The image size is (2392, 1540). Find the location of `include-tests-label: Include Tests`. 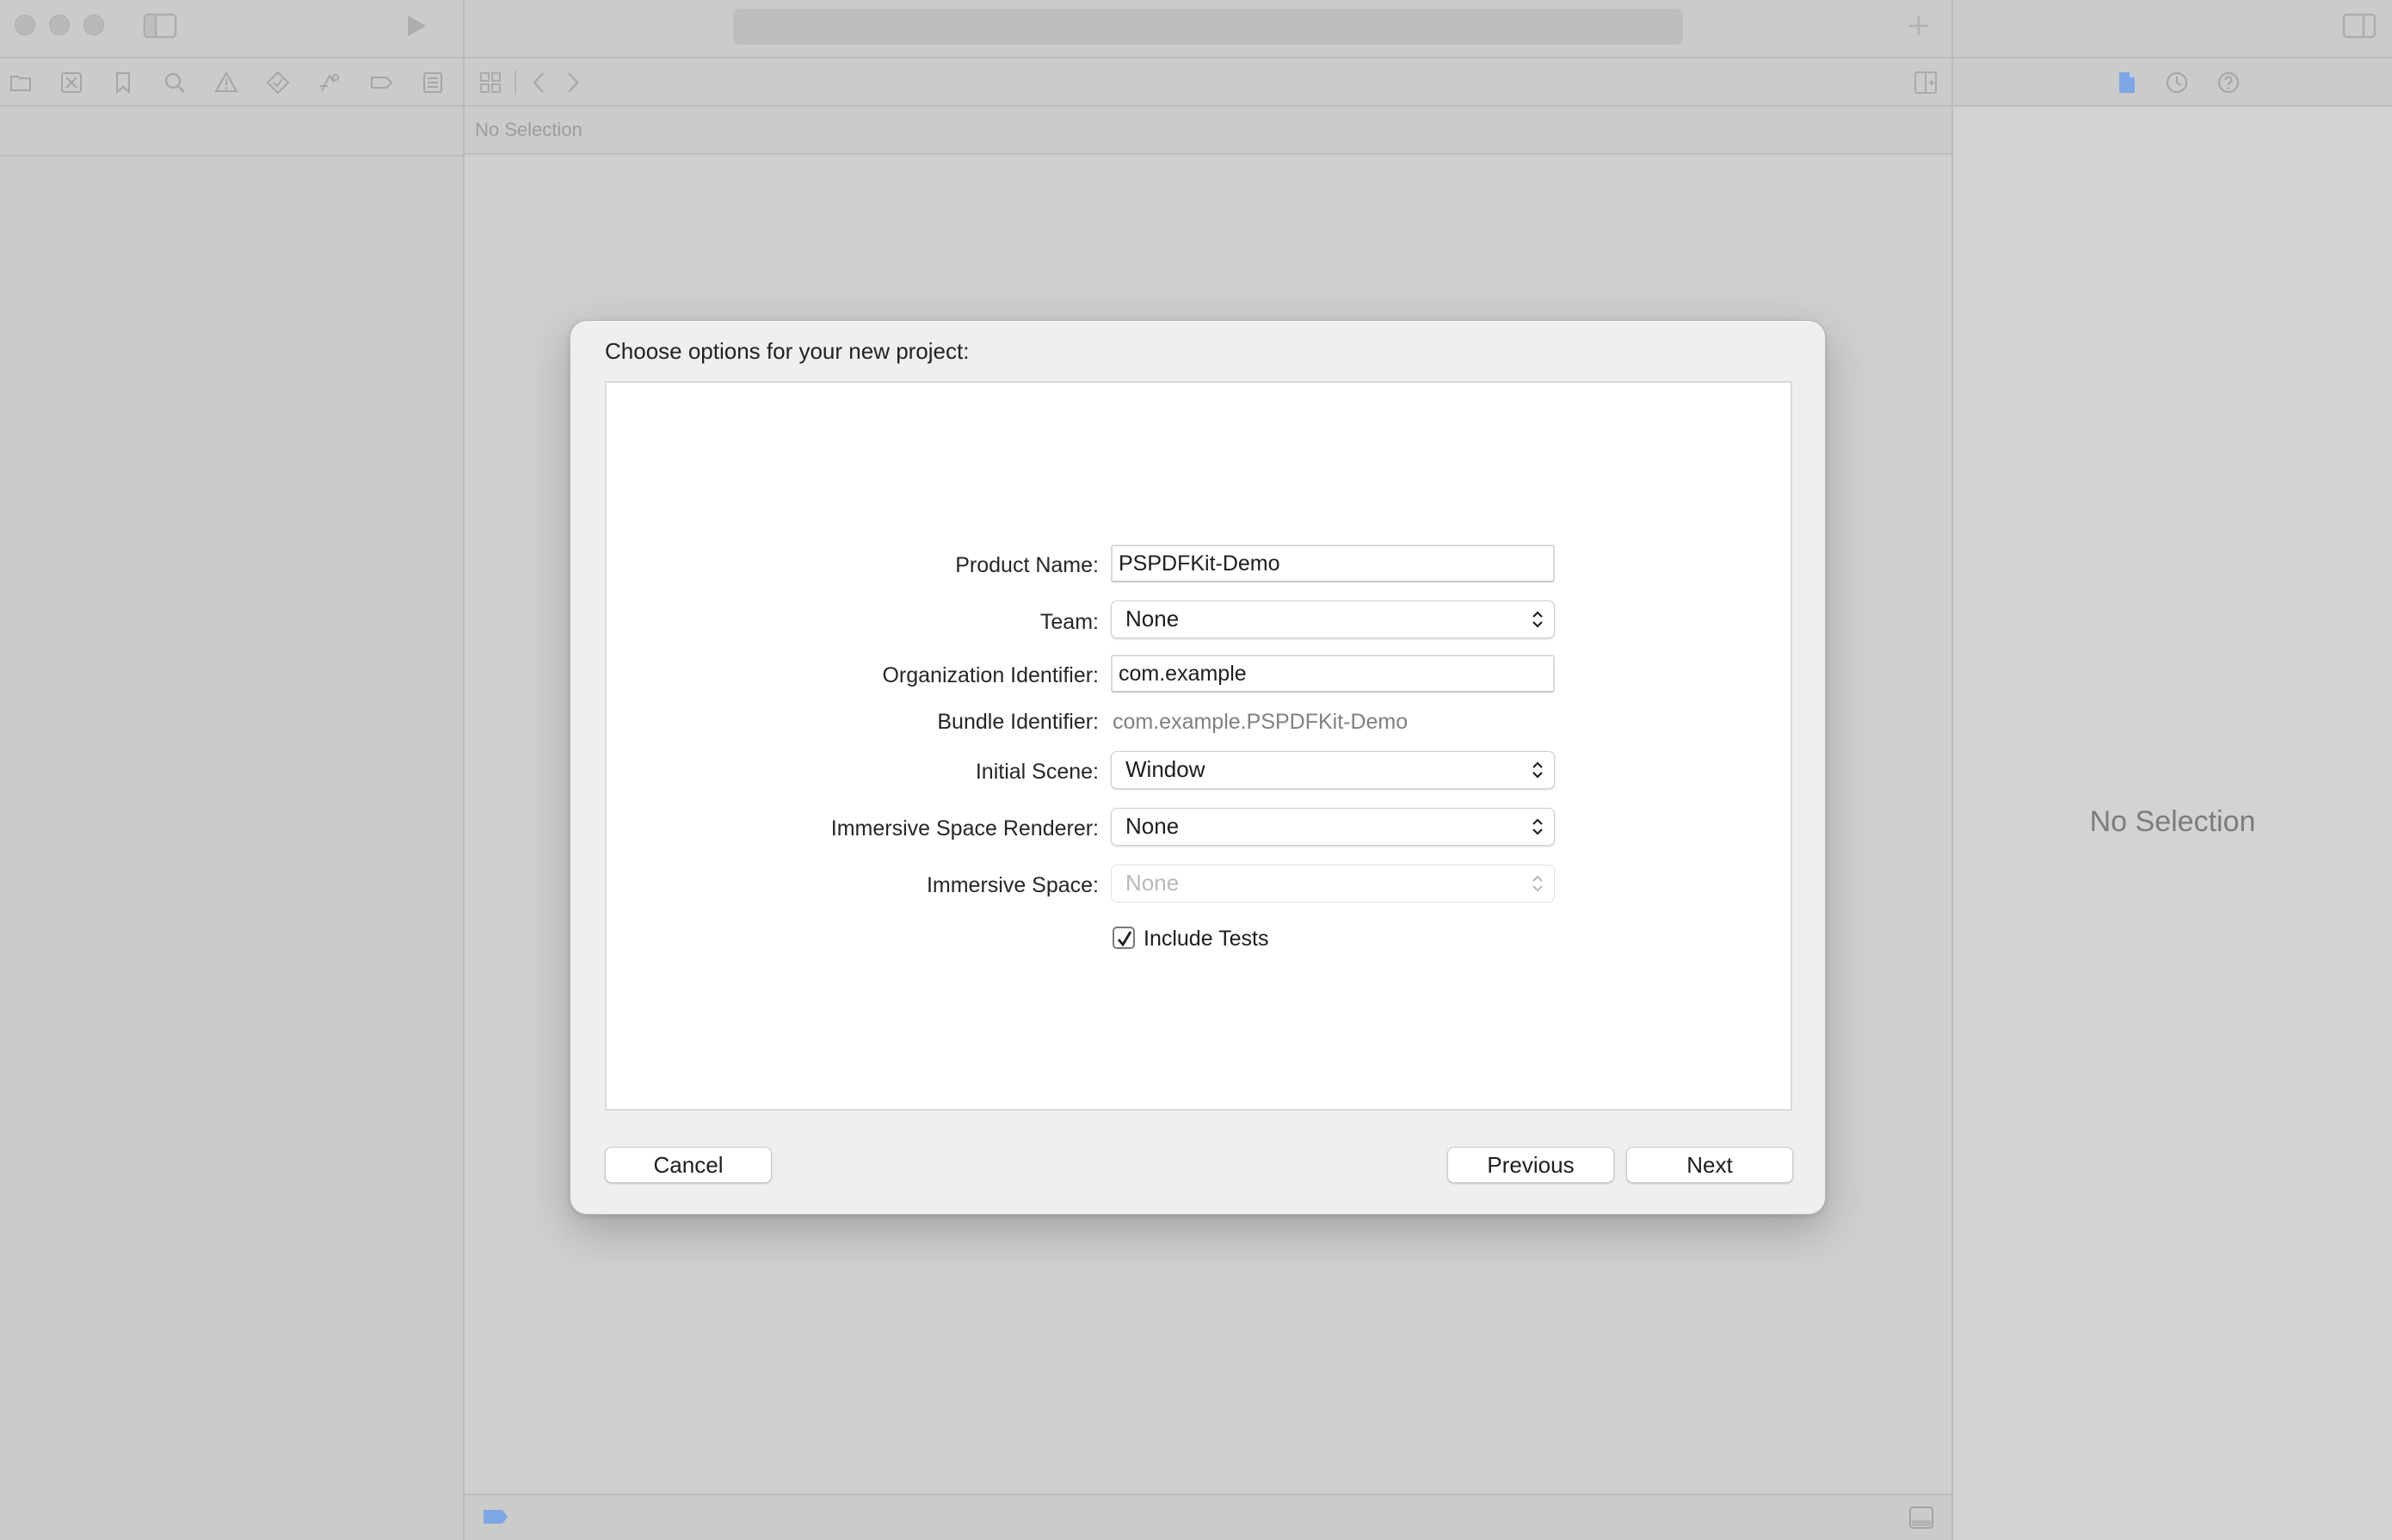

include-tests-label: Include Tests is located at coordinates (1206, 940).